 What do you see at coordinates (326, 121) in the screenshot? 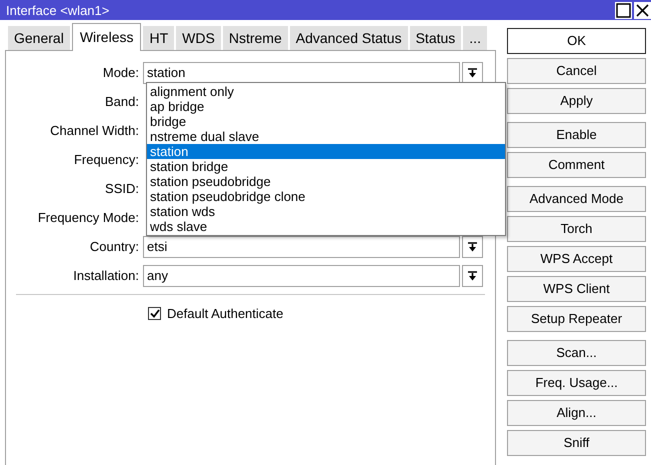
I see `dropdown-option: bridge` at bounding box center [326, 121].